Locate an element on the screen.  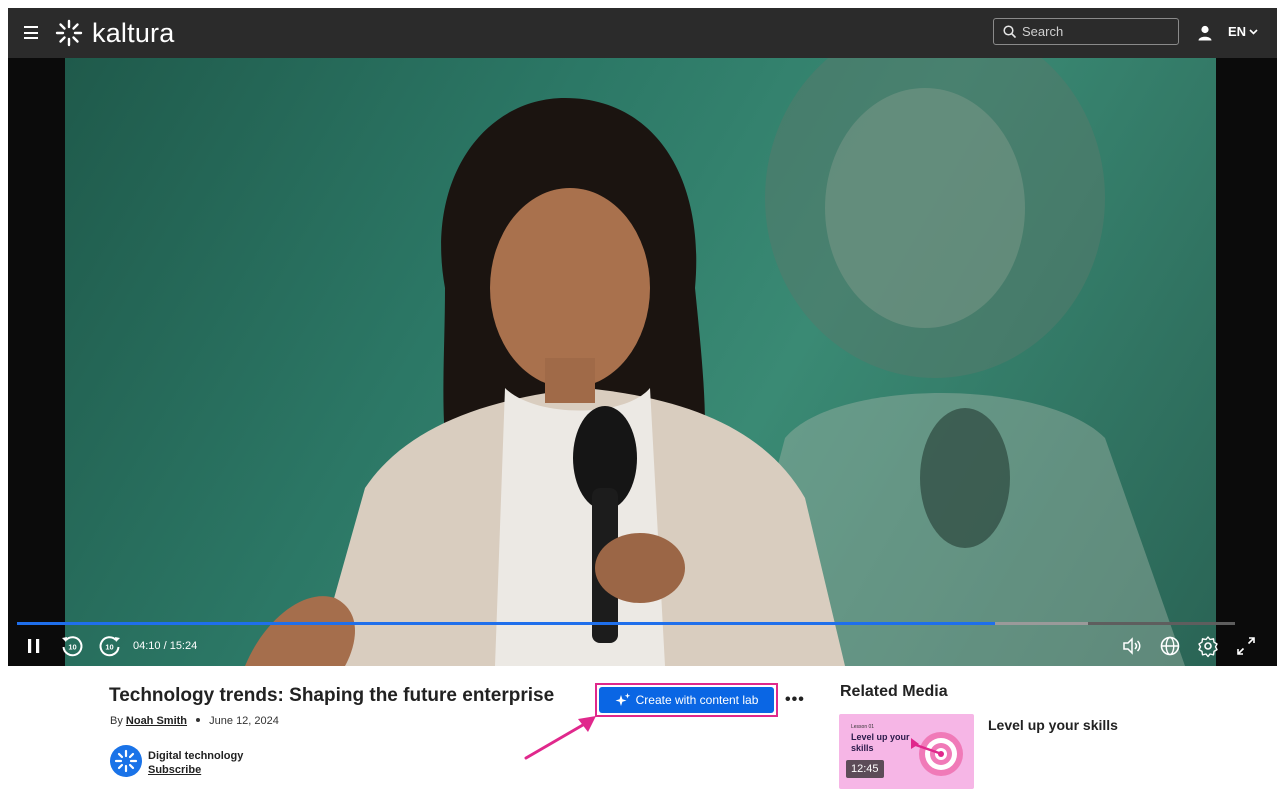
channel-avatar is located at coordinates (126, 761).